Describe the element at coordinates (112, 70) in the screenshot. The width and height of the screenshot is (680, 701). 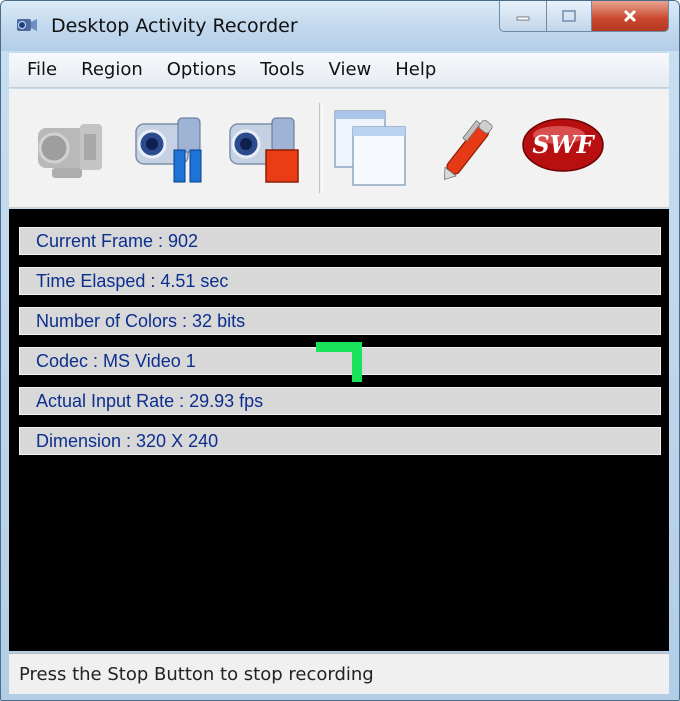
I see `menu-region: Region` at that location.